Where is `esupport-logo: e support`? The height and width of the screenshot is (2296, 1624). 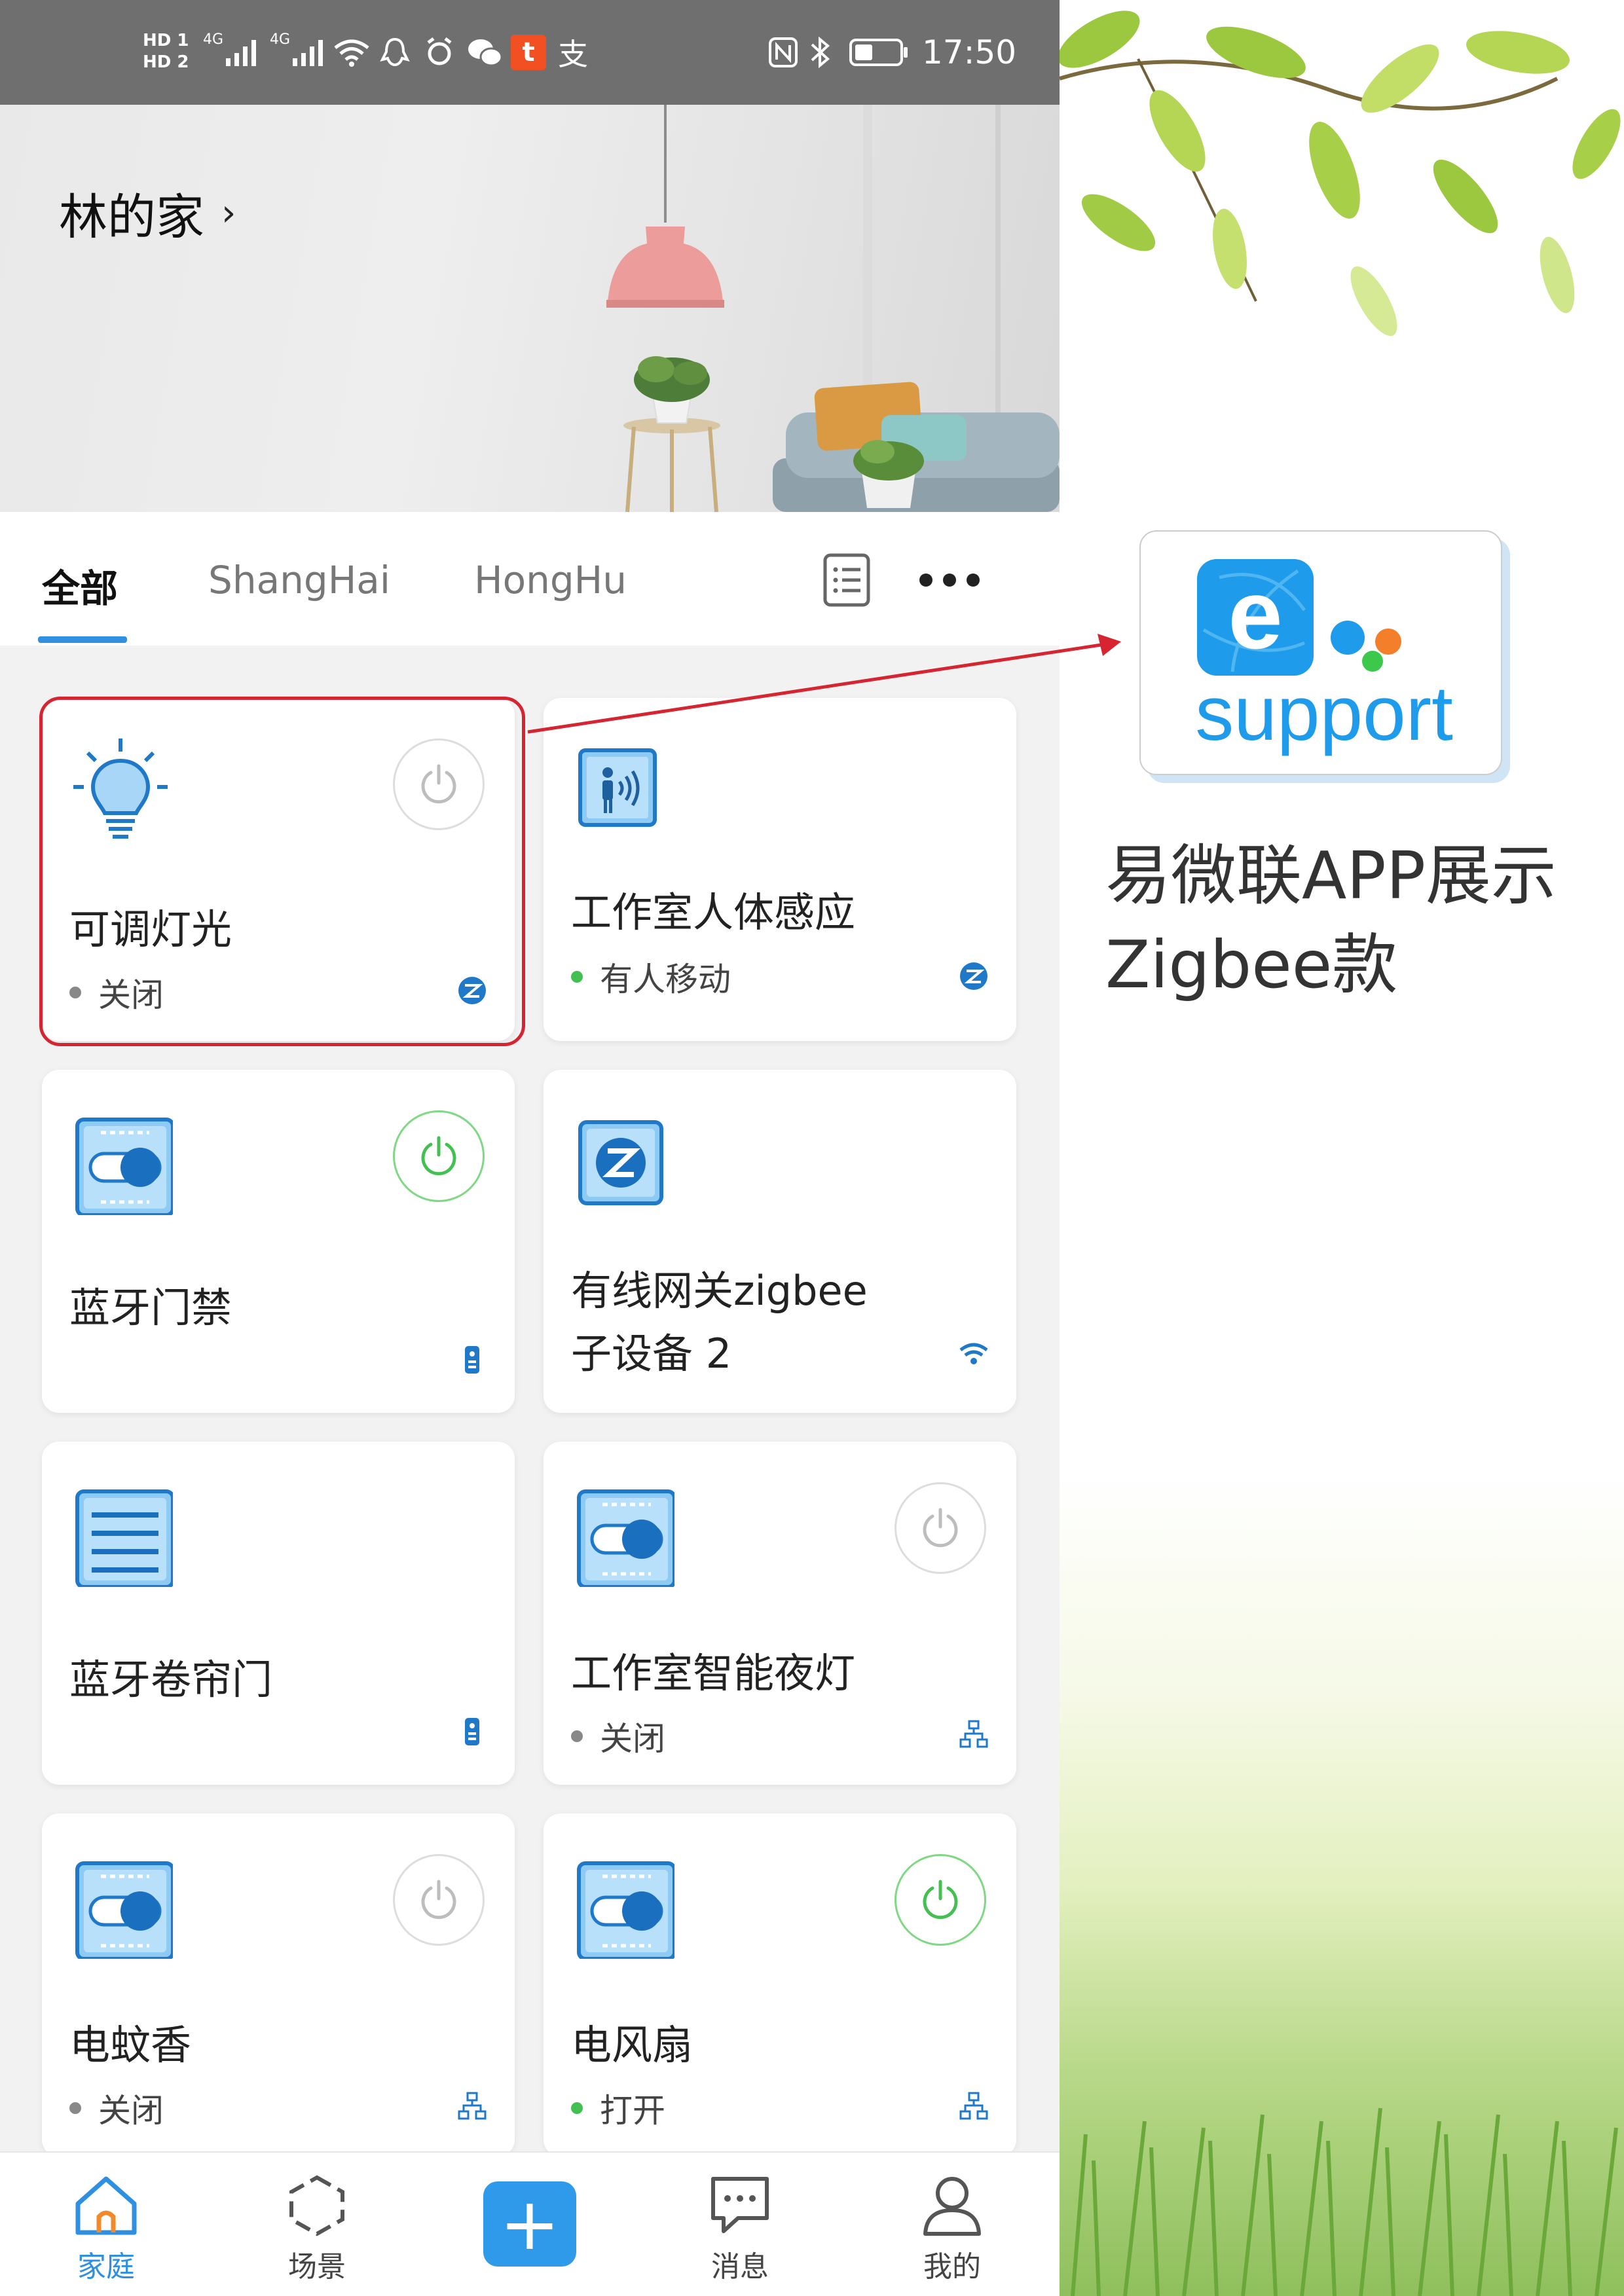 esupport-logo: e support is located at coordinates (1324, 658).